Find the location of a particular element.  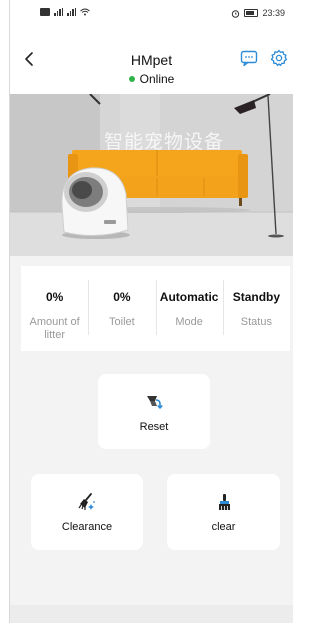

clearance-button: Clearance is located at coordinates (87, 512).